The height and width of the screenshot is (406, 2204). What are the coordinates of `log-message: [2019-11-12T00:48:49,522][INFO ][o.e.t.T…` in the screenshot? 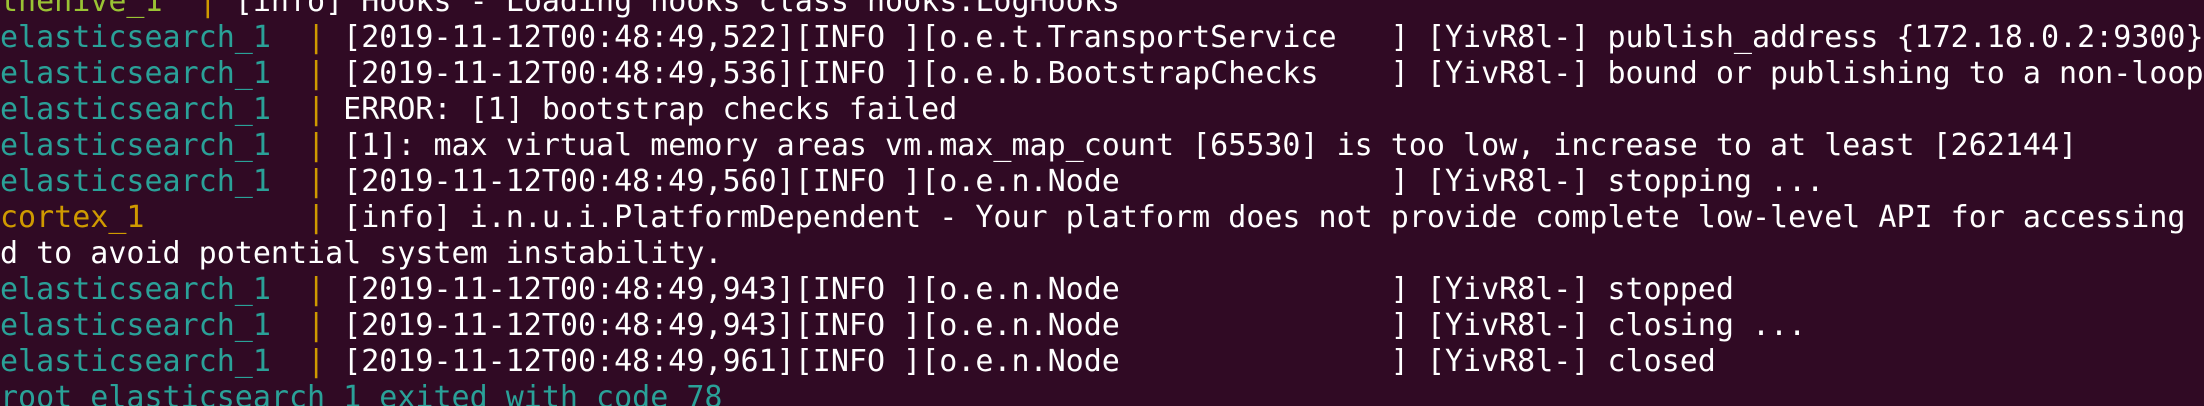 It's located at (1273, 37).